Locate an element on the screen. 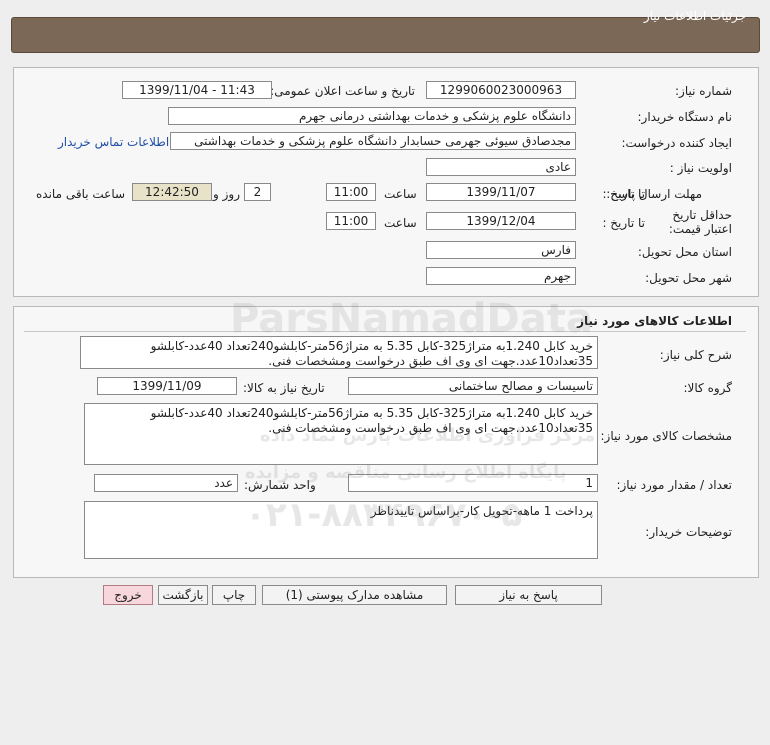  back-button: بازگشت is located at coordinates (183, 595).